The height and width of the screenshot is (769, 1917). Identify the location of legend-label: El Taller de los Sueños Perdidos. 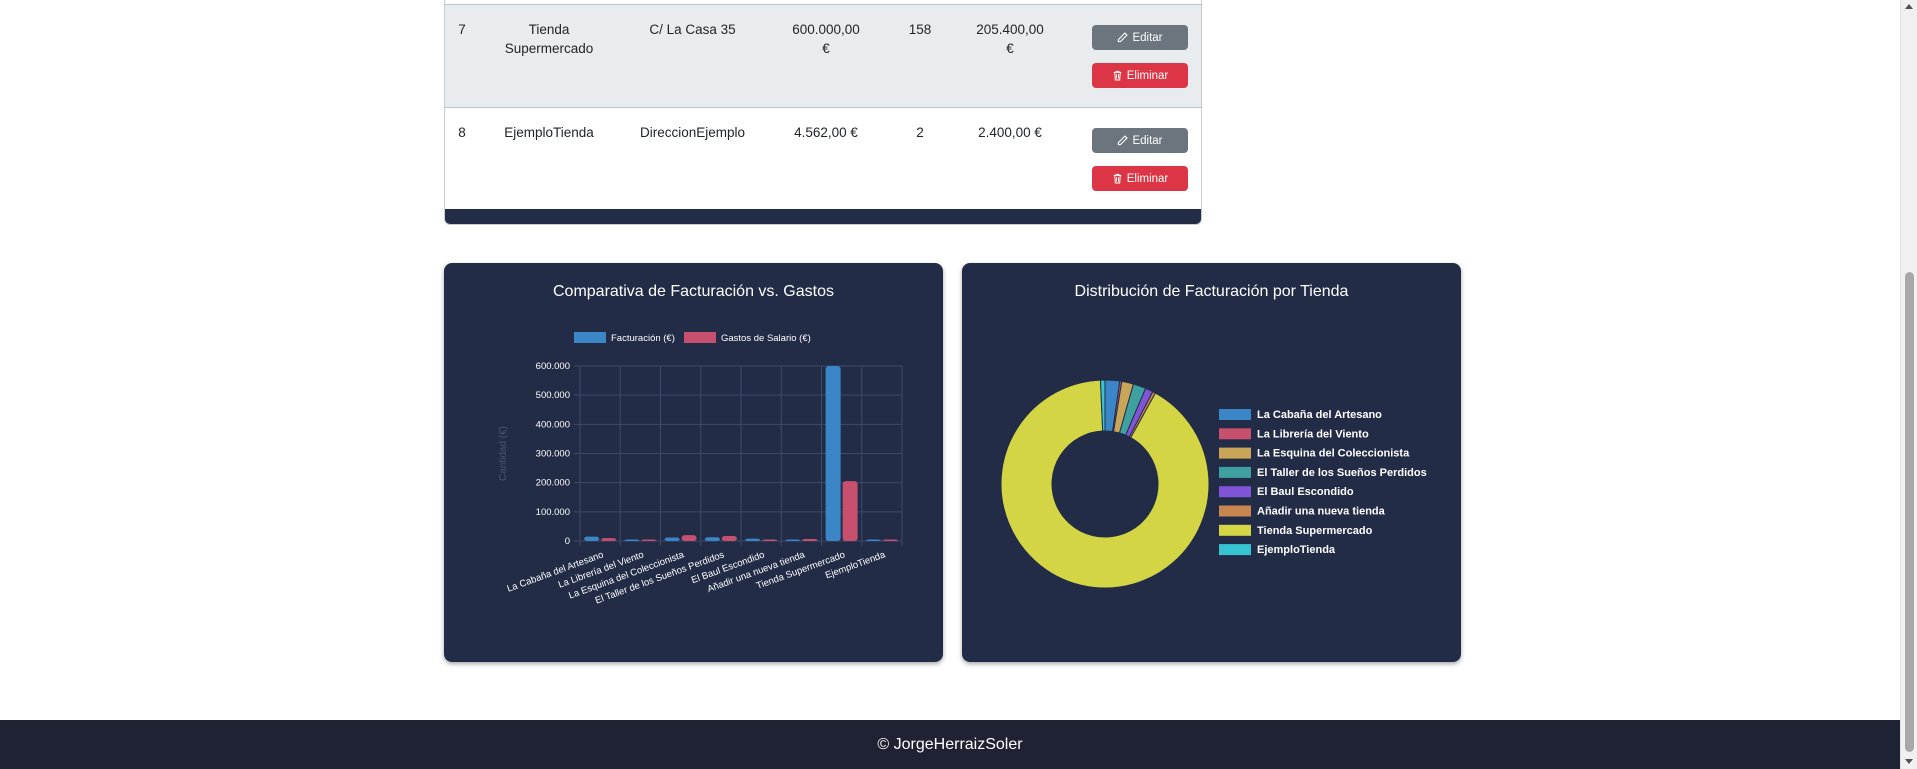
(1342, 473).